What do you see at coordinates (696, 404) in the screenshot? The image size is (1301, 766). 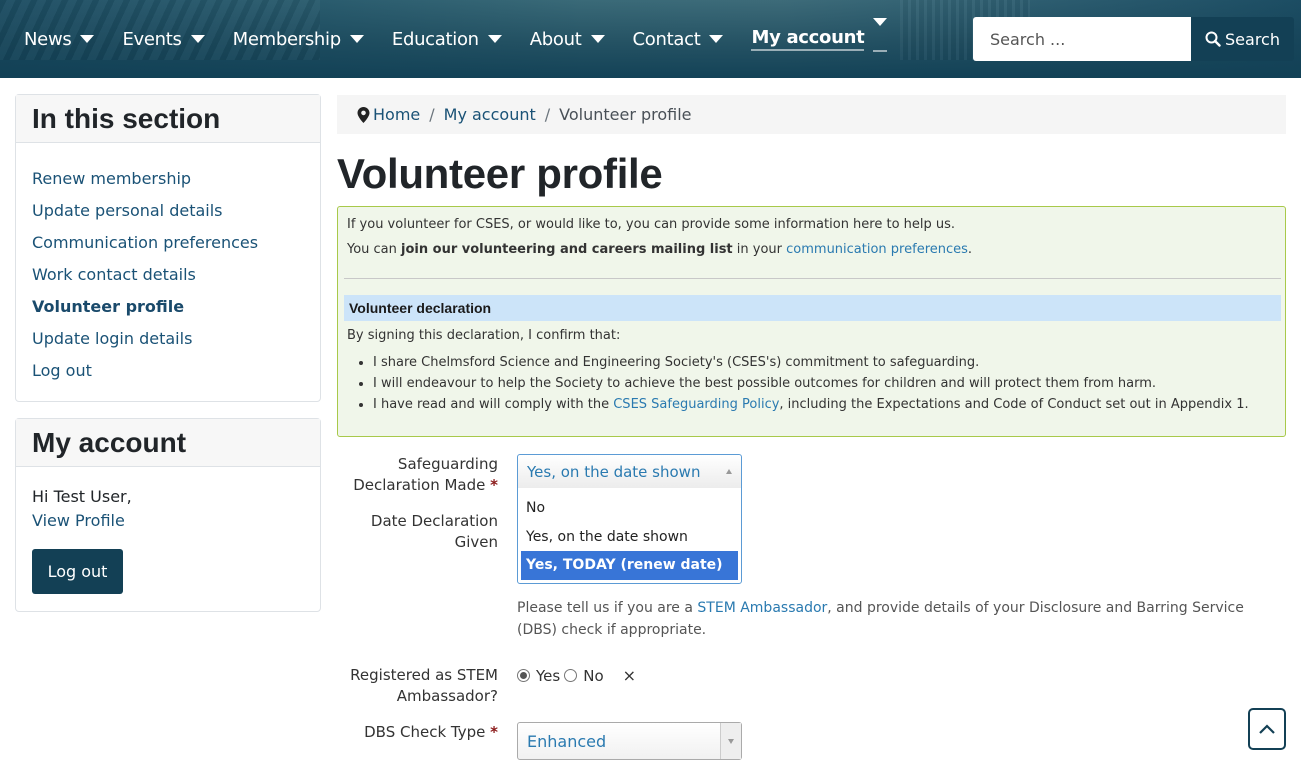 I see `safeguarding-policy-link: CSES Safeguarding Policy` at bounding box center [696, 404].